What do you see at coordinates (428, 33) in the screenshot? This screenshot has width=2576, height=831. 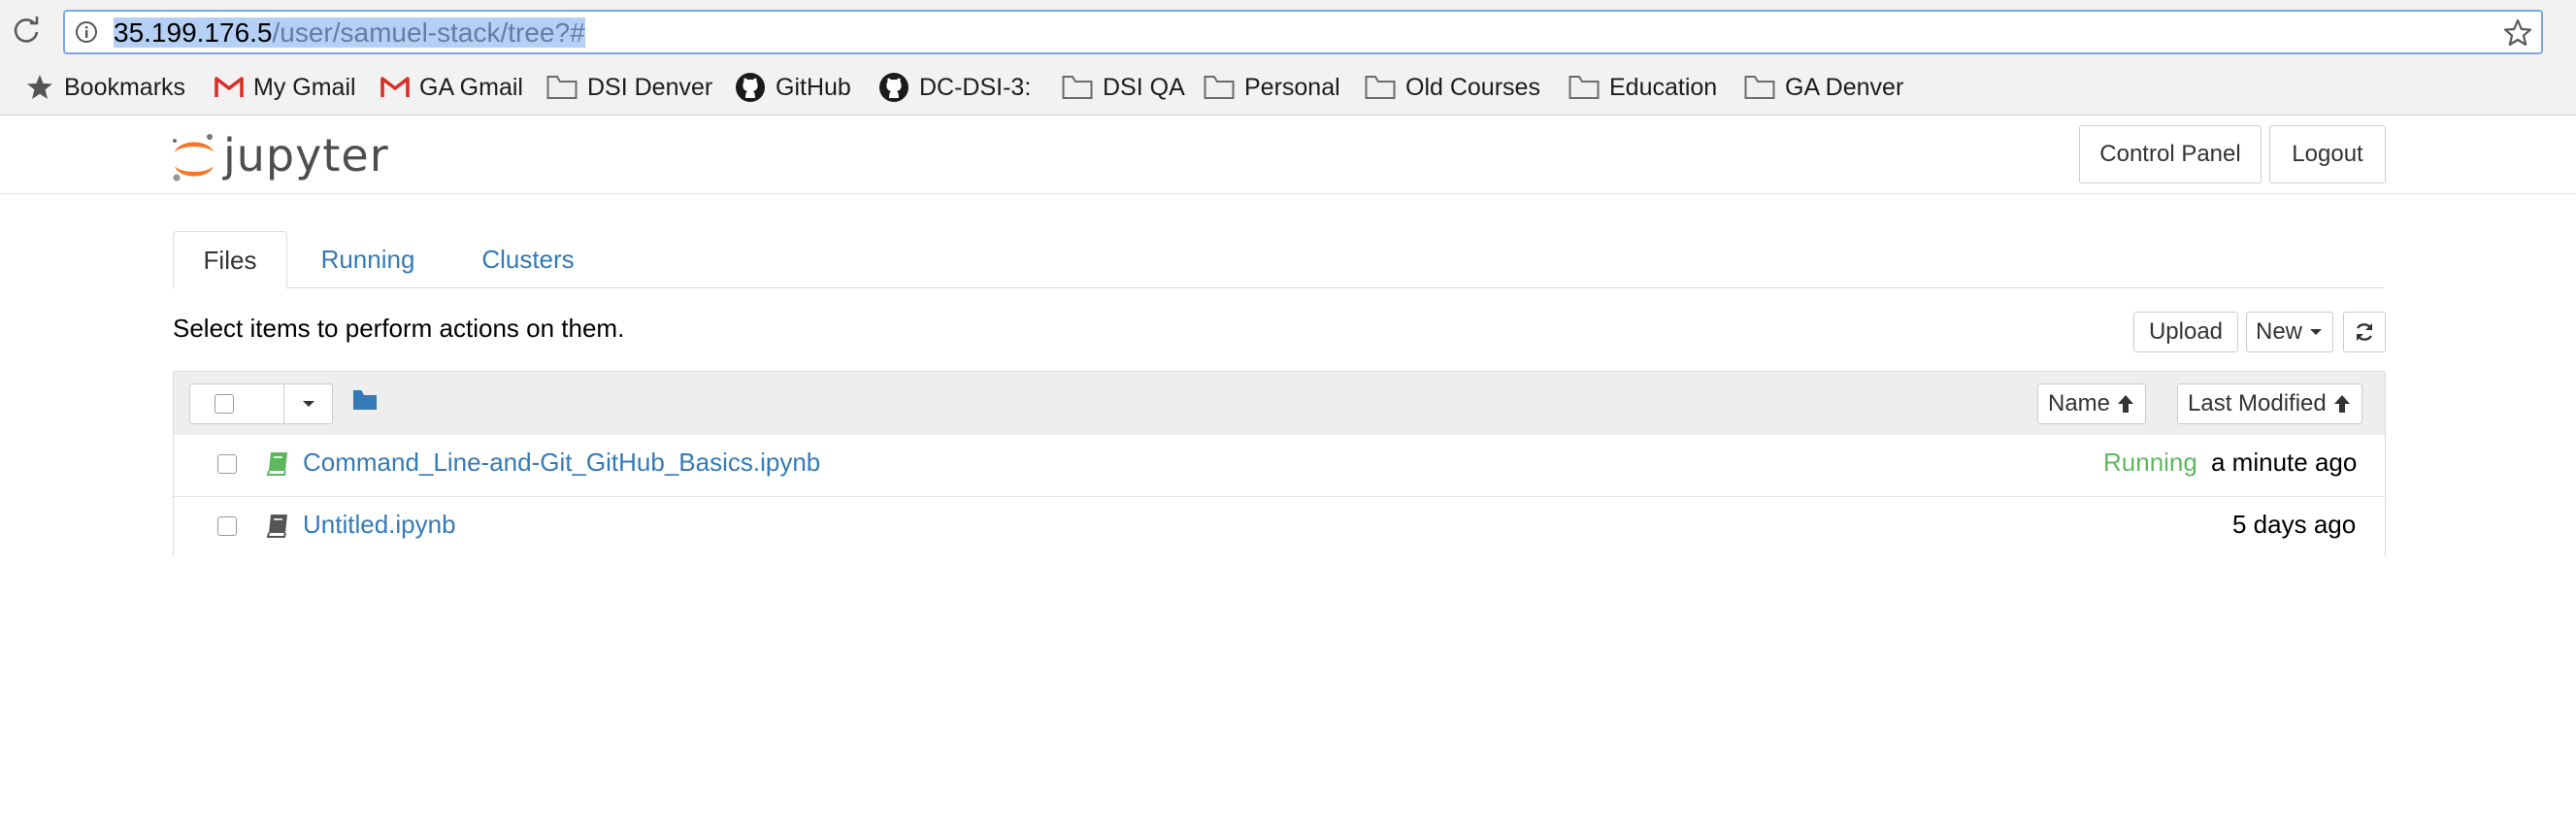 I see `url-path: /user/samuel-stack/tree?#` at bounding box center [428, 33].